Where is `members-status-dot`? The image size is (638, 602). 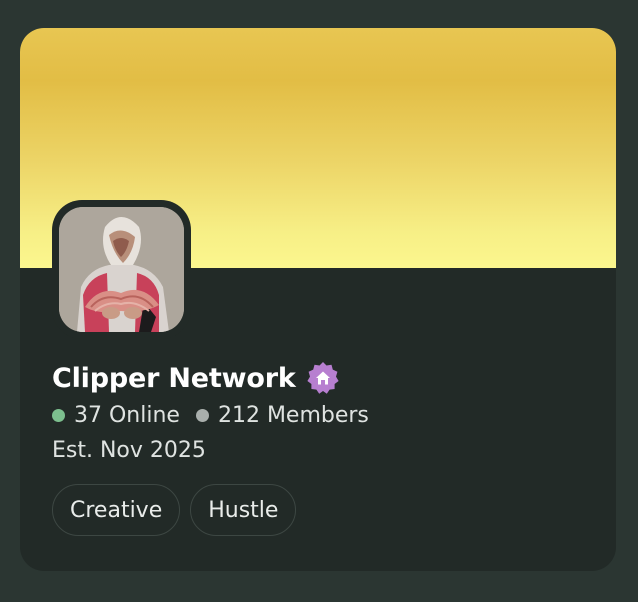
members-status-dot is located at coordinates (202, 415).